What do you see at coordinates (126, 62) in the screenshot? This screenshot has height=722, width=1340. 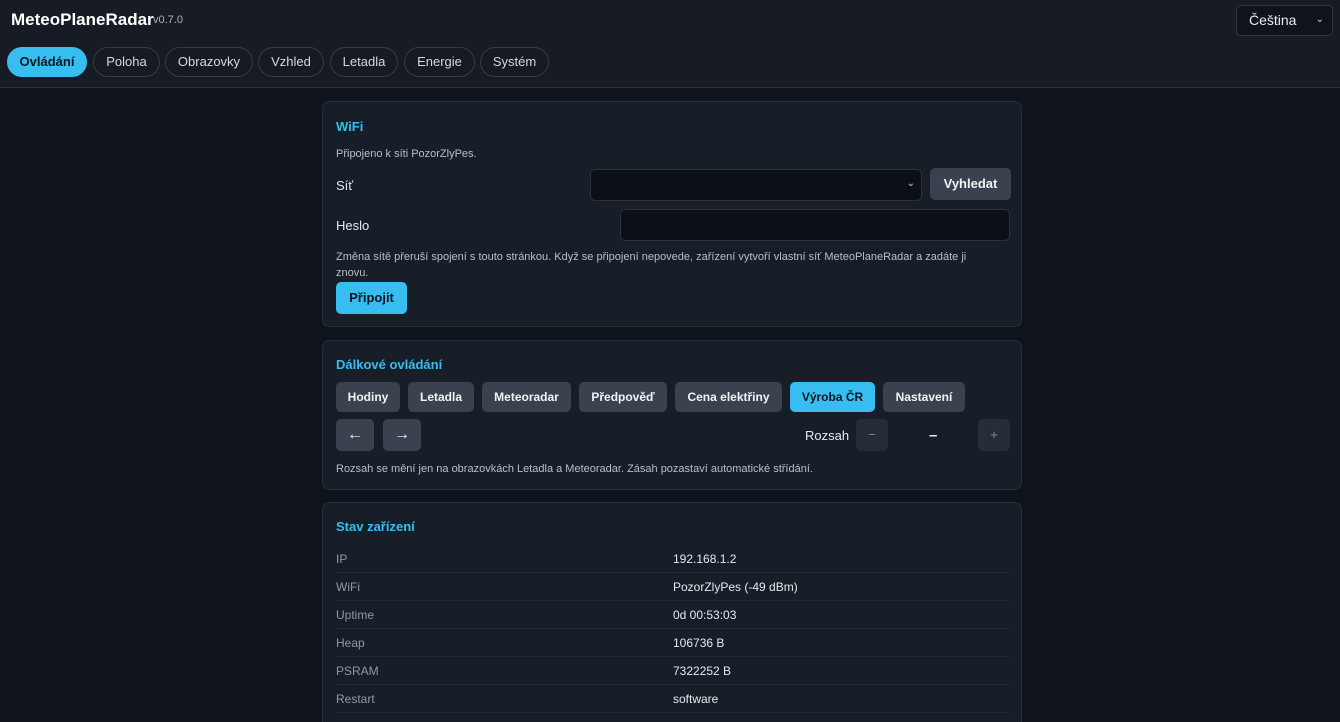 I see `tab-poloha: Poloha` at bounding box center [126, 62].